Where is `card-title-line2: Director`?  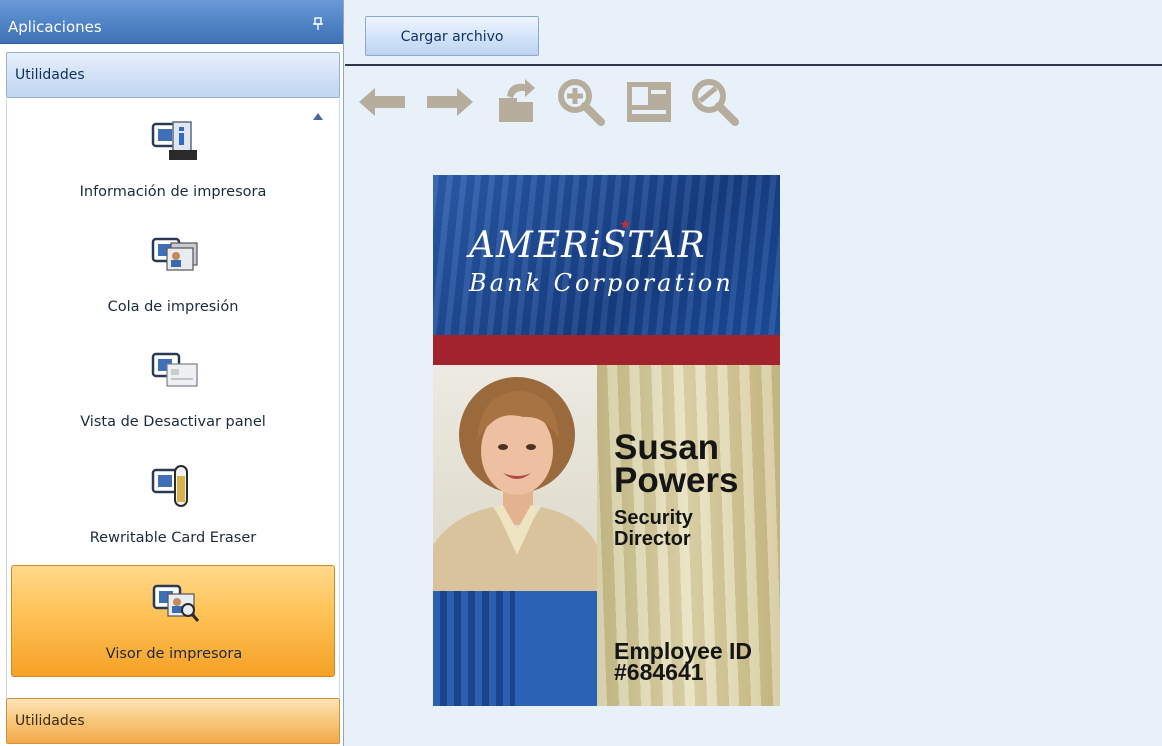
card-title-line2: Director is located at coordinates (652, 539).